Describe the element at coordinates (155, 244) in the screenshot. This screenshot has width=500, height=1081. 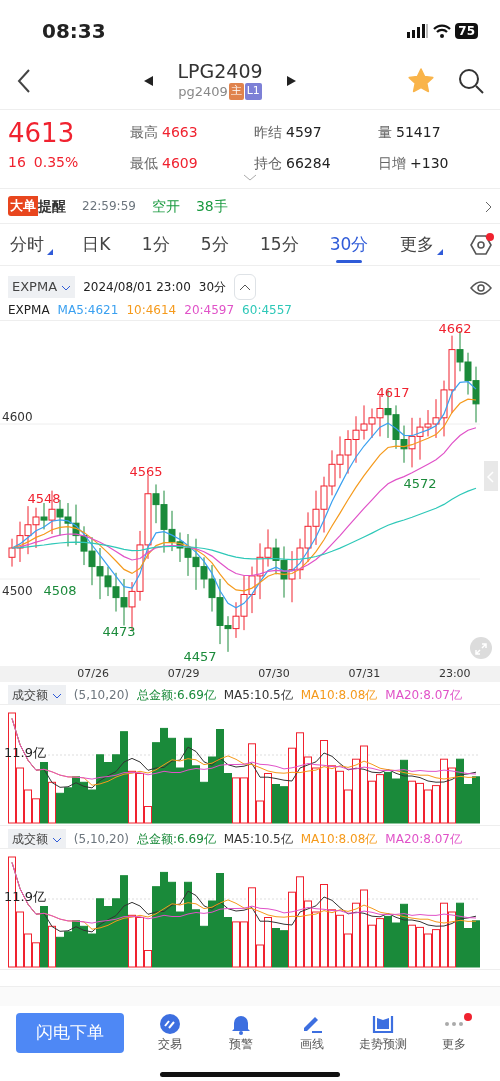
I see `period-tab: 1分` at that location.